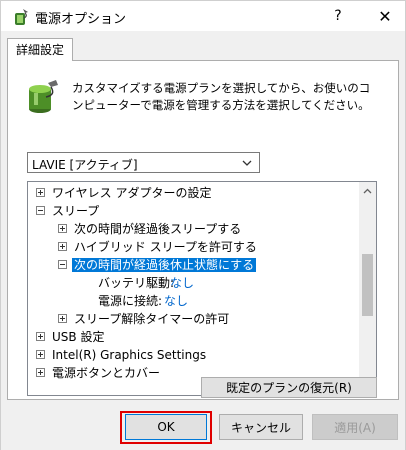  What do you see at coordinates (247, 163) in the screenshot?
I see `chevron-down-icon` at bounding box center [247, 163].